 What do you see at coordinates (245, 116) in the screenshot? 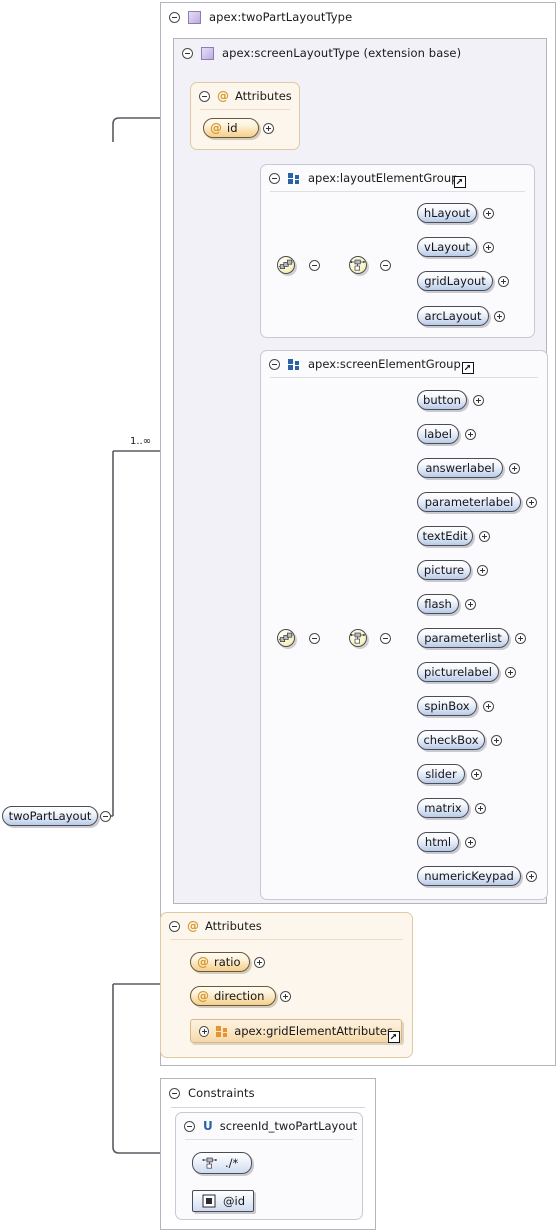
I see `base-attributes-box: @ Attributes` at bounding box center [245, 116].